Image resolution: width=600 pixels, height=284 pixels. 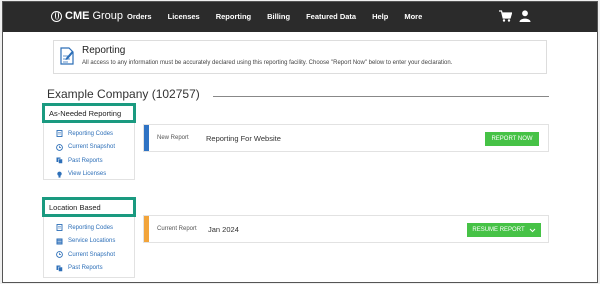 I want to click on sidebar-item-label: Service Locations, so click(x=92, y=241).